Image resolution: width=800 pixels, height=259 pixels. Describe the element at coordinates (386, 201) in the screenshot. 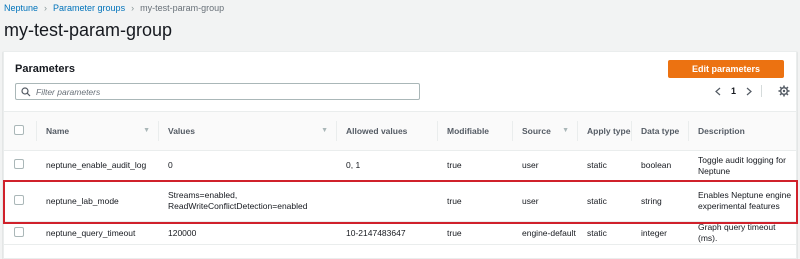

I see `cell-allowed-values` at that location.